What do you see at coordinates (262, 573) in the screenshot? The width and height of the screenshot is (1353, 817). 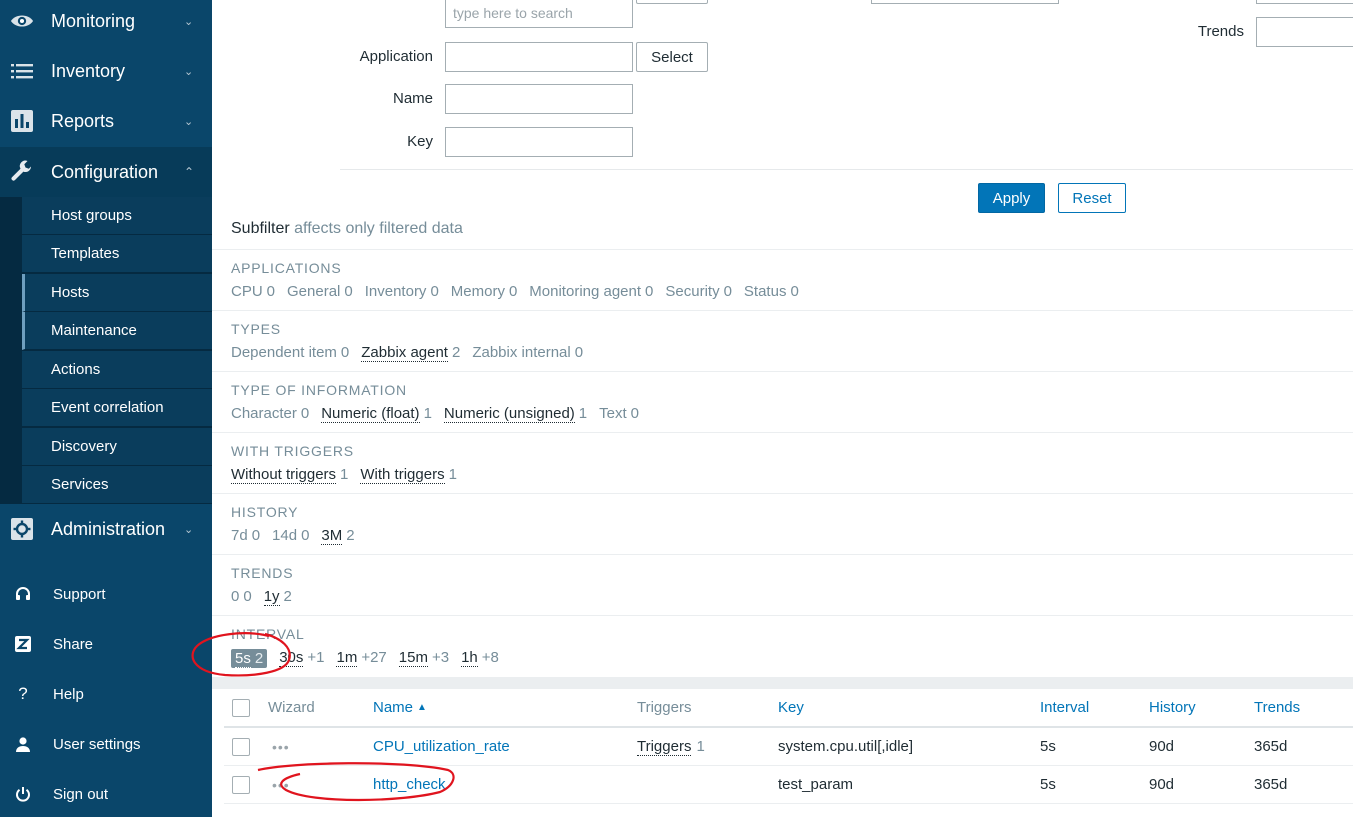 I see `subfilter-group-heading: TRENDS` at bounding box center [262, 573].